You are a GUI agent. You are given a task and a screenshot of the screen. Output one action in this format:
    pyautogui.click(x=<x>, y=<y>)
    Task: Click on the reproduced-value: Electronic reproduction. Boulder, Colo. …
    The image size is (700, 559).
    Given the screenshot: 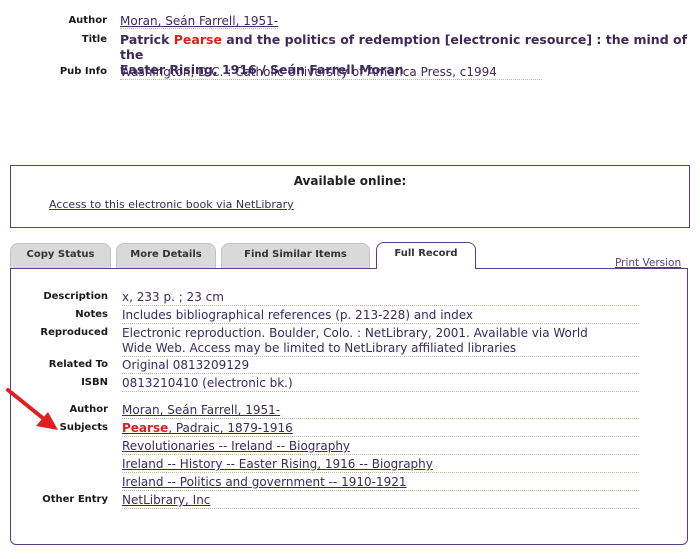 What is the action you would take?
    pyautogui.click(x=380, y=341)
    